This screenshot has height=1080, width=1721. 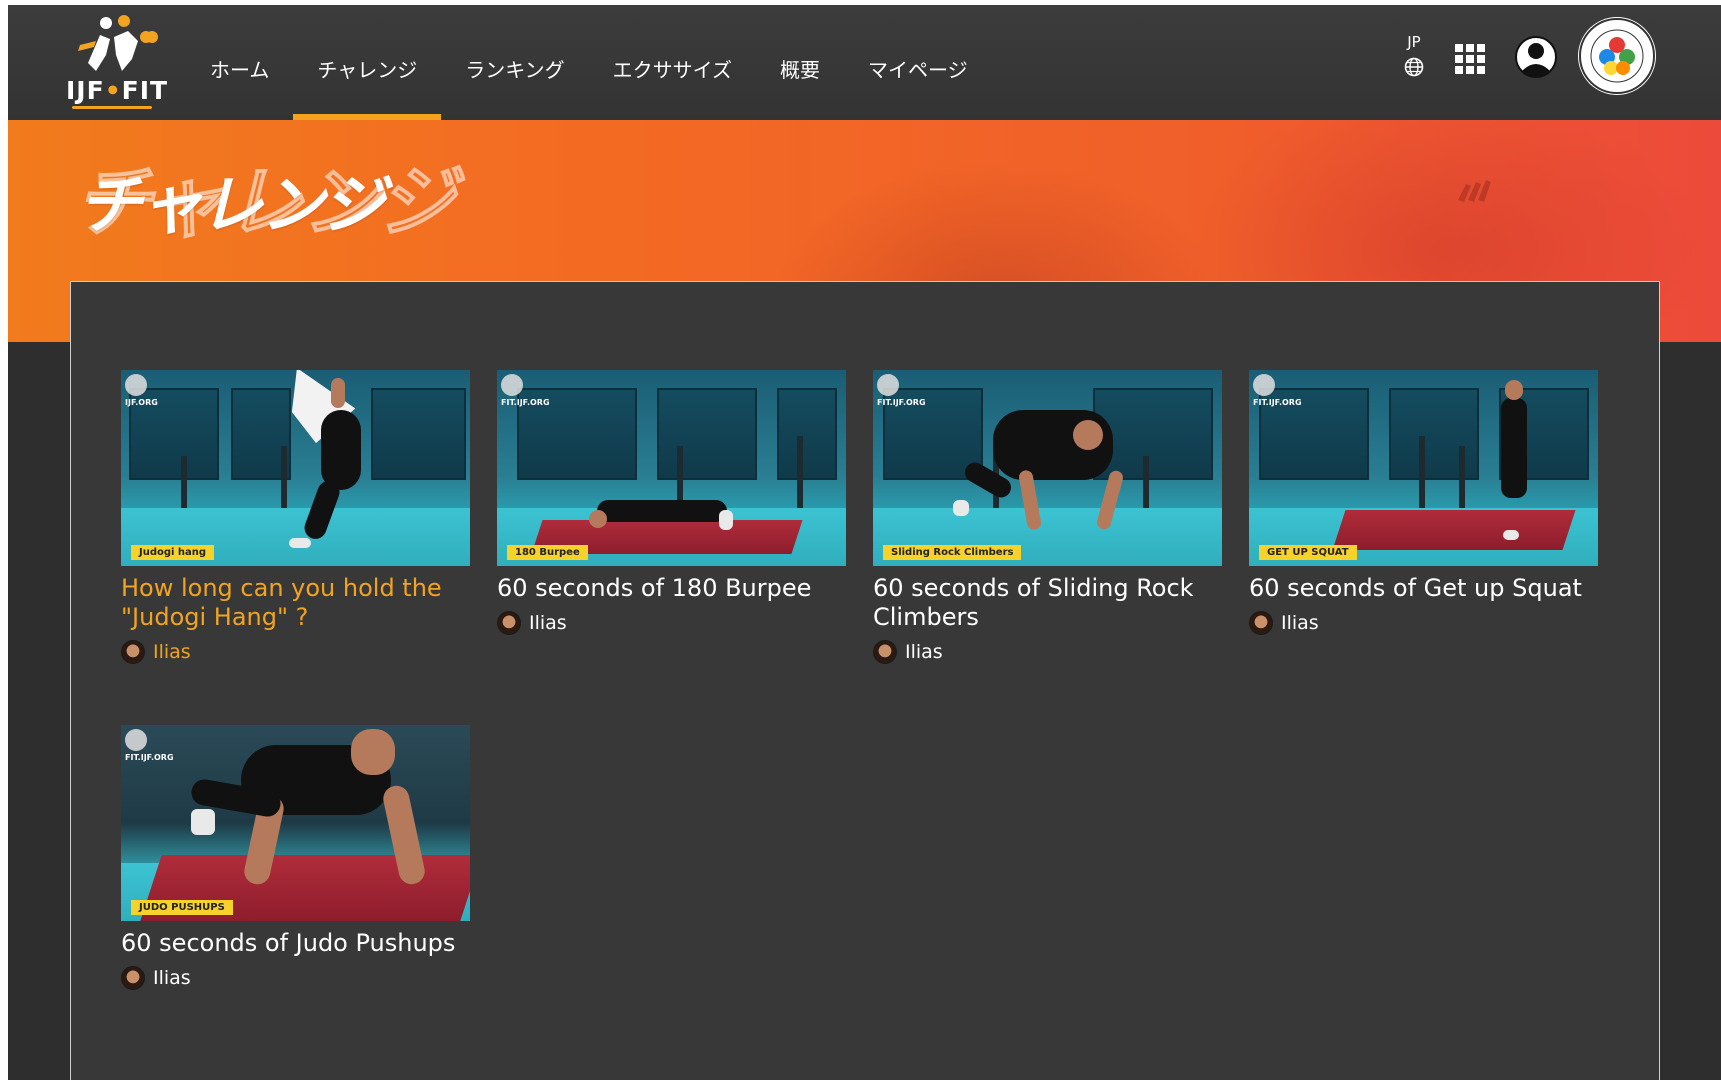 I want to click on nav-exercise: エクササイズ, so click(x=672, y=62).